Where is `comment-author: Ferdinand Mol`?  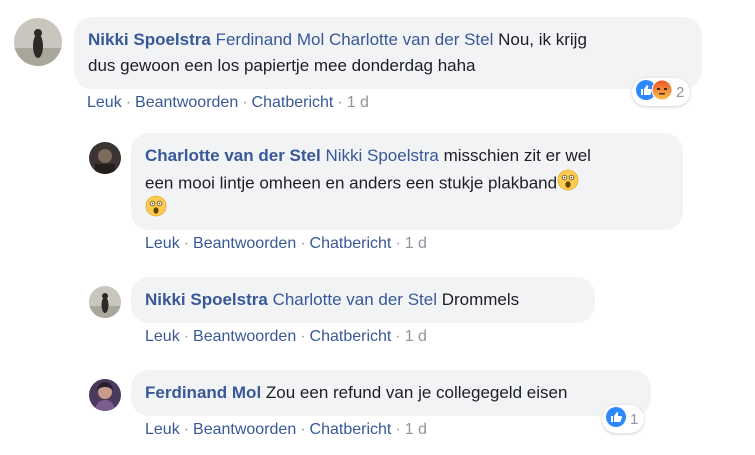
comment-author: Ferdinand Mol is located at coordinates (203, 392).